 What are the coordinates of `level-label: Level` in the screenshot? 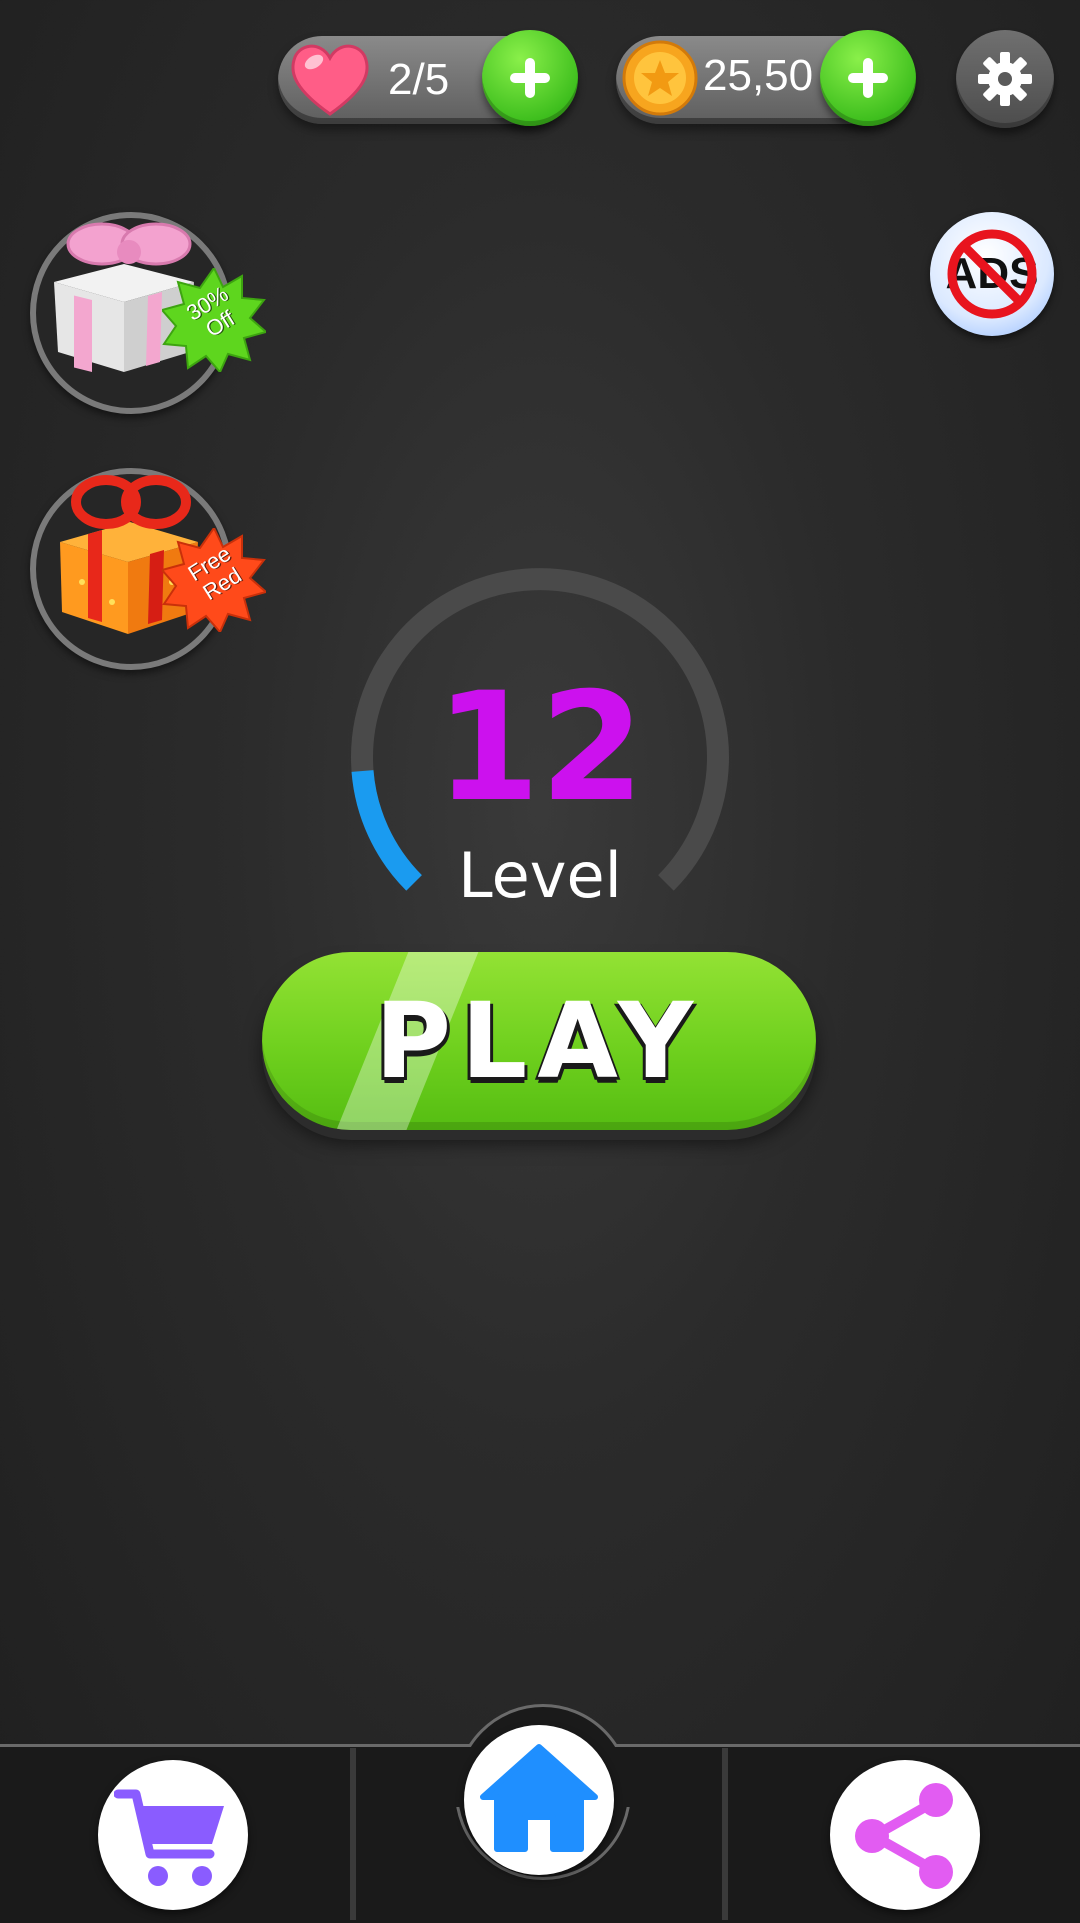 It's located at (540, 875).